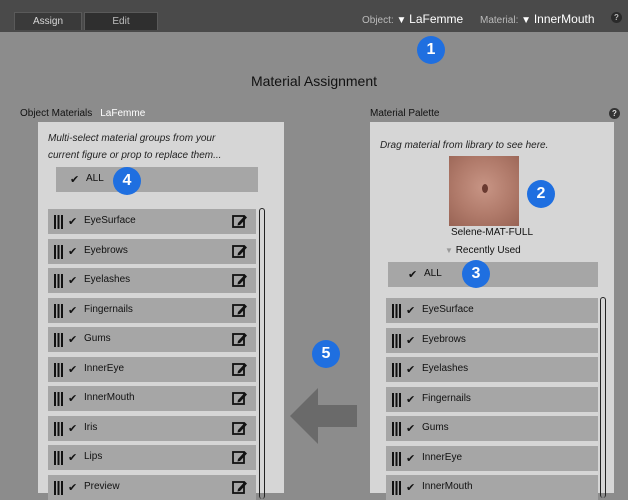 The height and width of the screenshot is (500, 628). Describe the element at coordinates (431, 50) in the screenshot. I see `callout-badge: 1` at that location.